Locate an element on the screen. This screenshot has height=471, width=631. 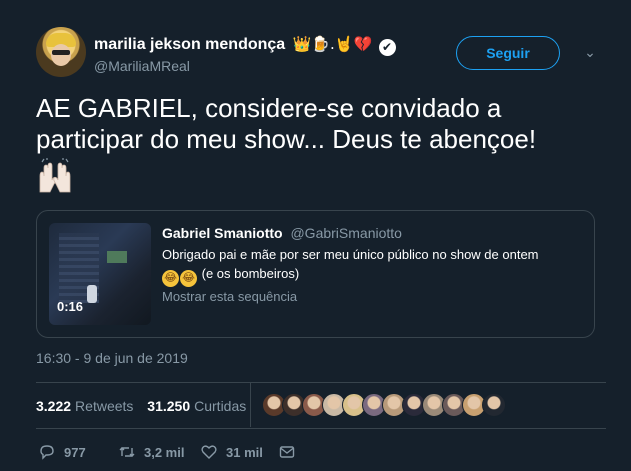
quoted-text-suffix: (e os bombeiros) is located at coordinates (250, 273).